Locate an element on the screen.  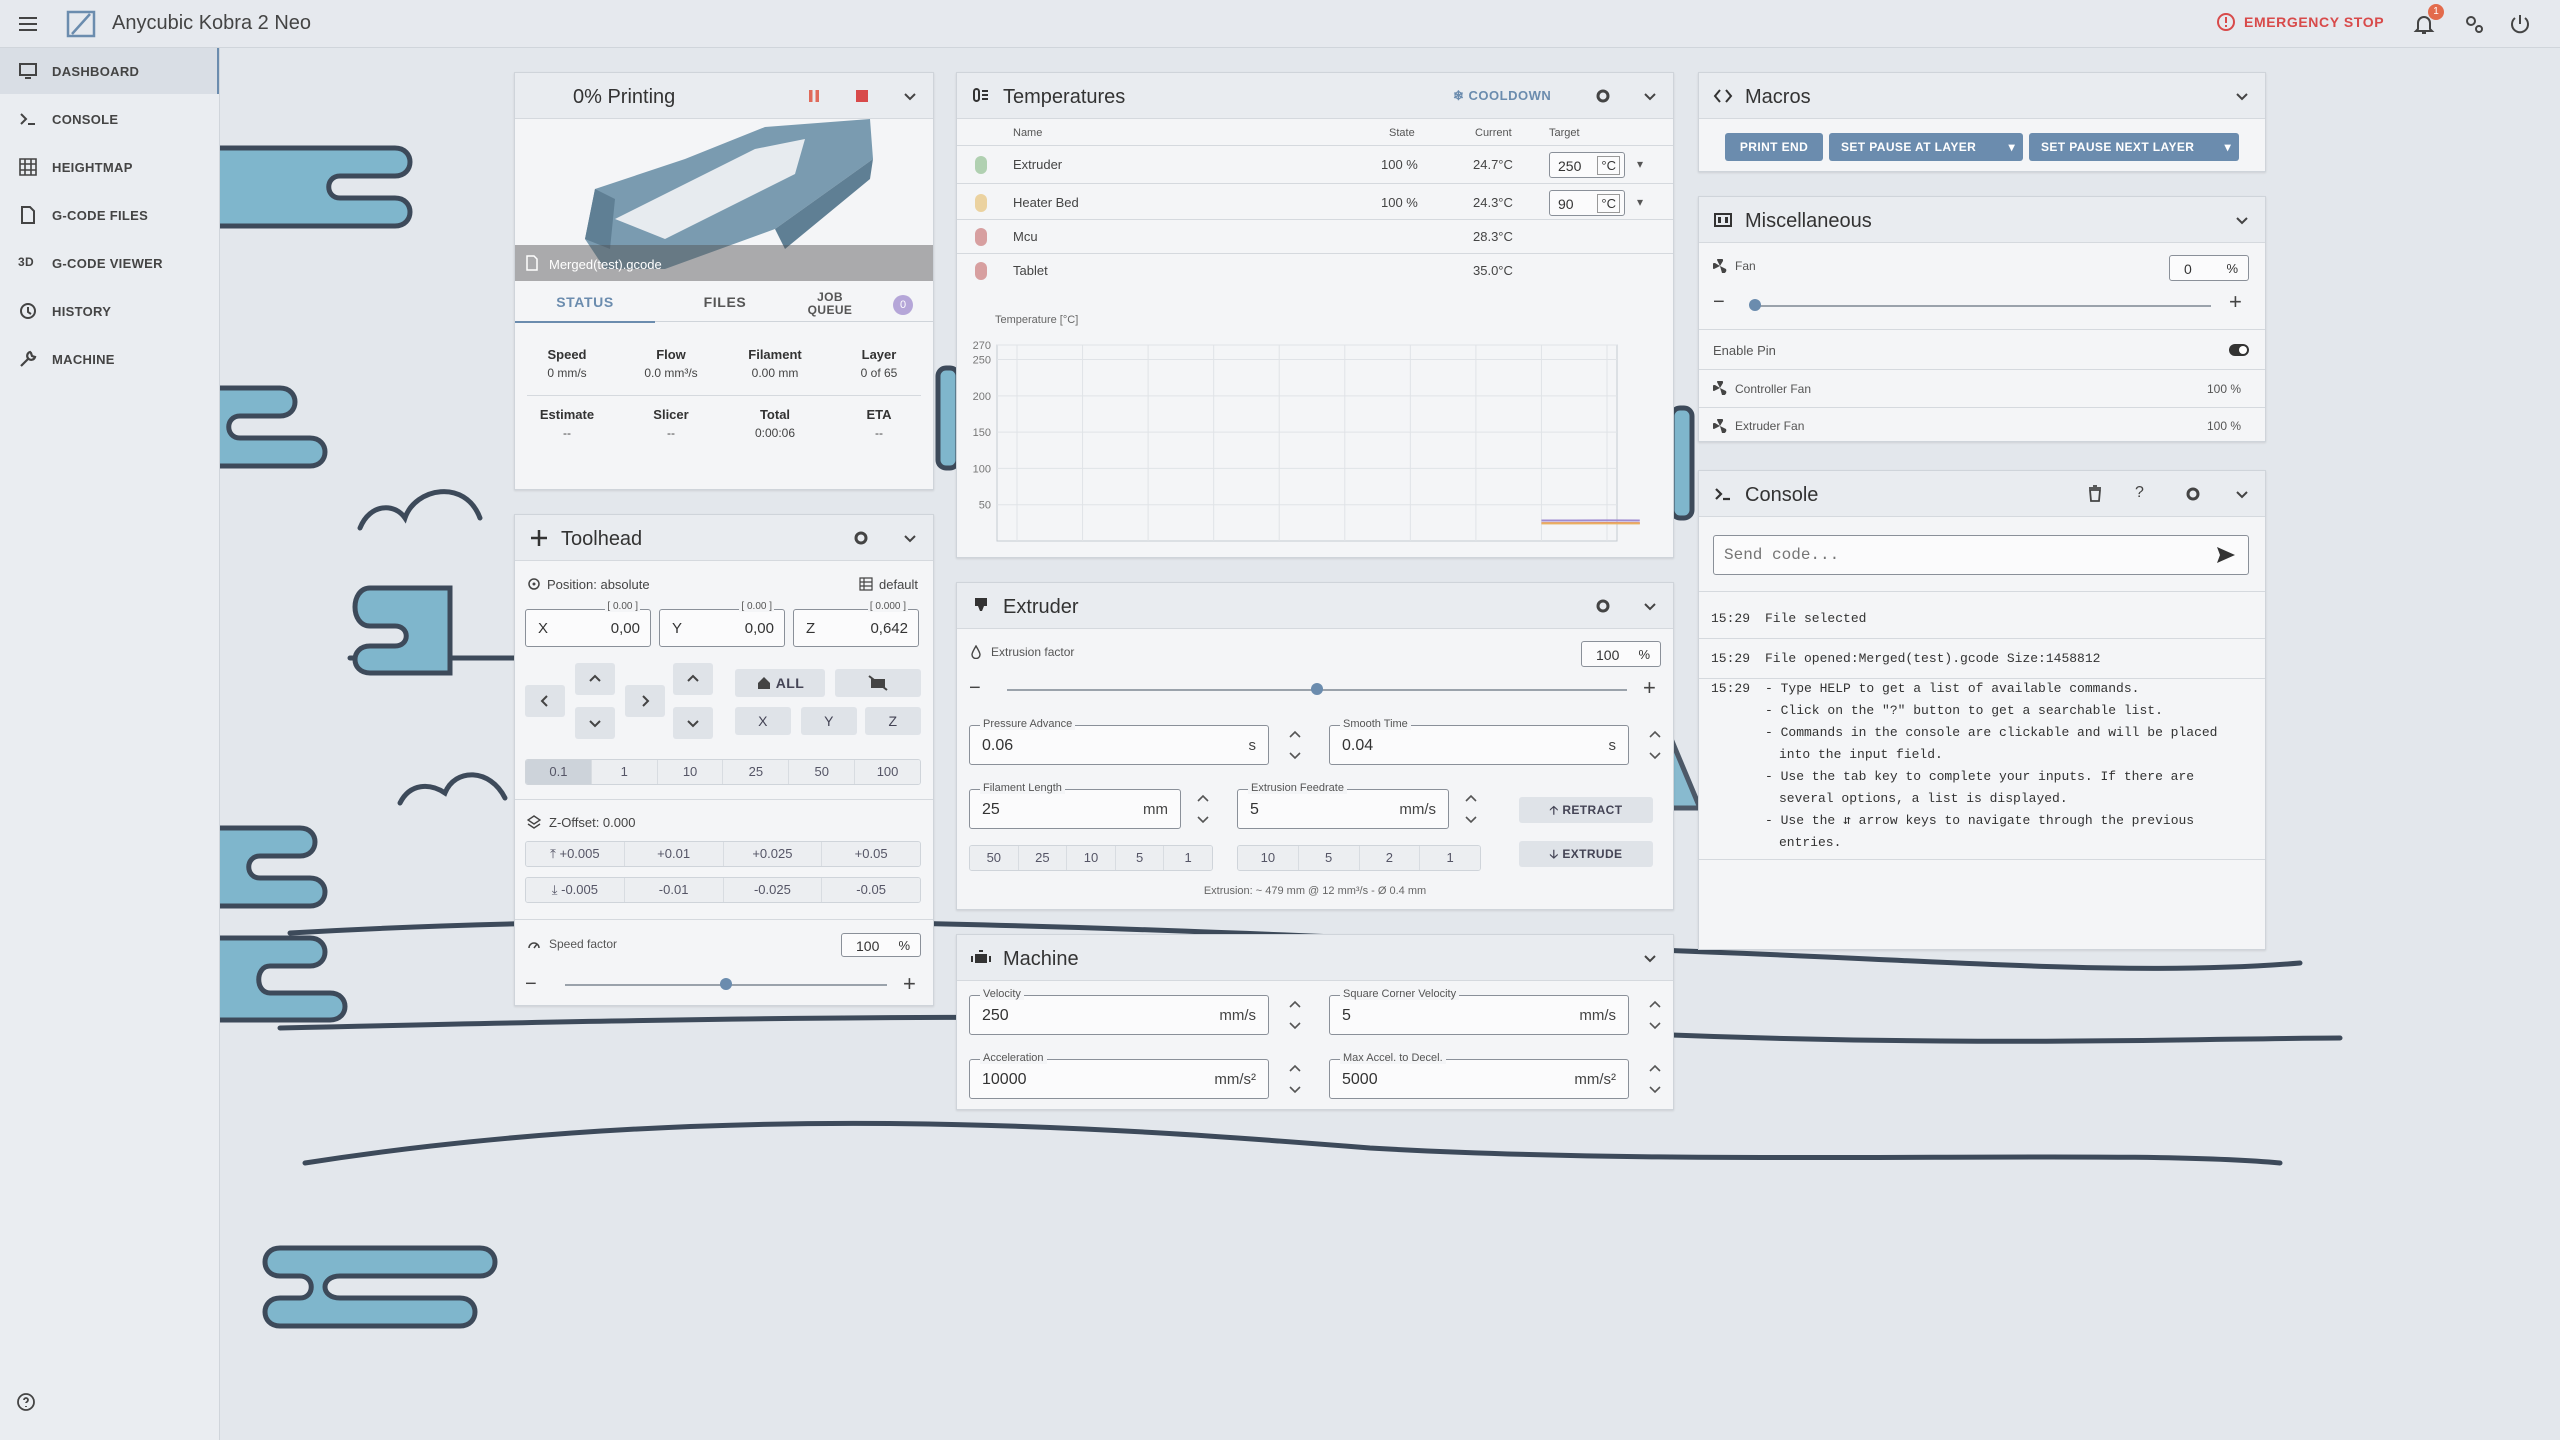
sidebar-item-heightmap: HEIGHTMAP is located at coordinates (109, 167).